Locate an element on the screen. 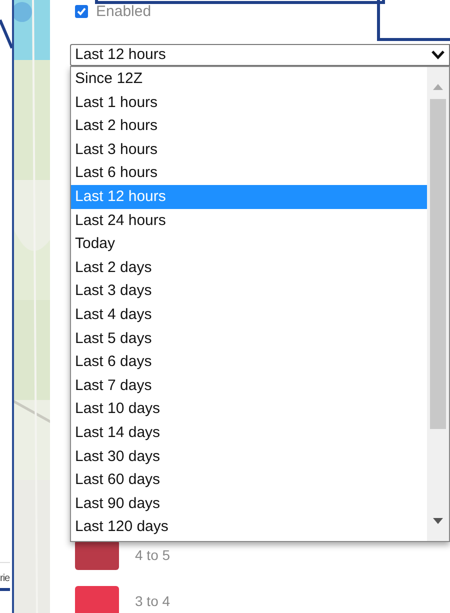  dropdown-option: Last 24 hours is located at coordinates (249, 220).